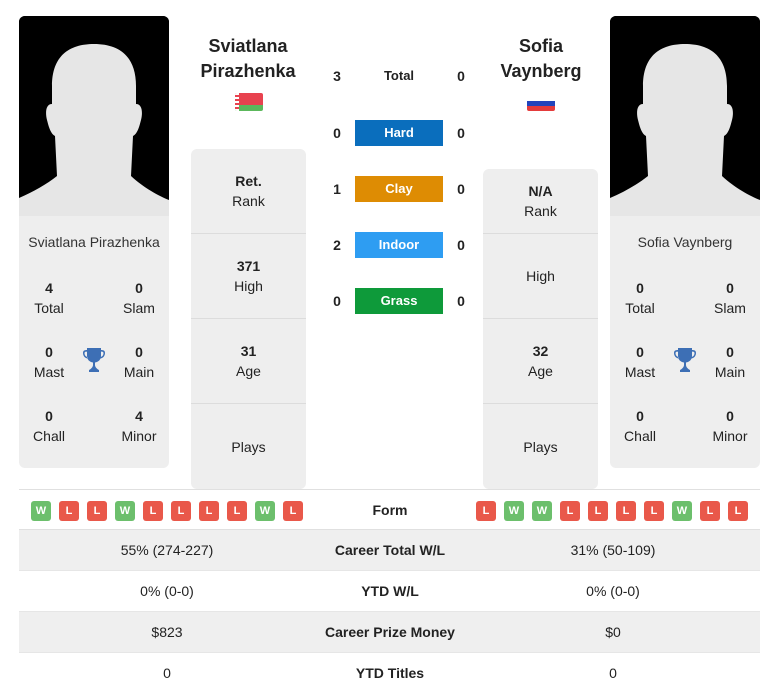  I want to click on player2-prize-money: $0, so click(613, 632).